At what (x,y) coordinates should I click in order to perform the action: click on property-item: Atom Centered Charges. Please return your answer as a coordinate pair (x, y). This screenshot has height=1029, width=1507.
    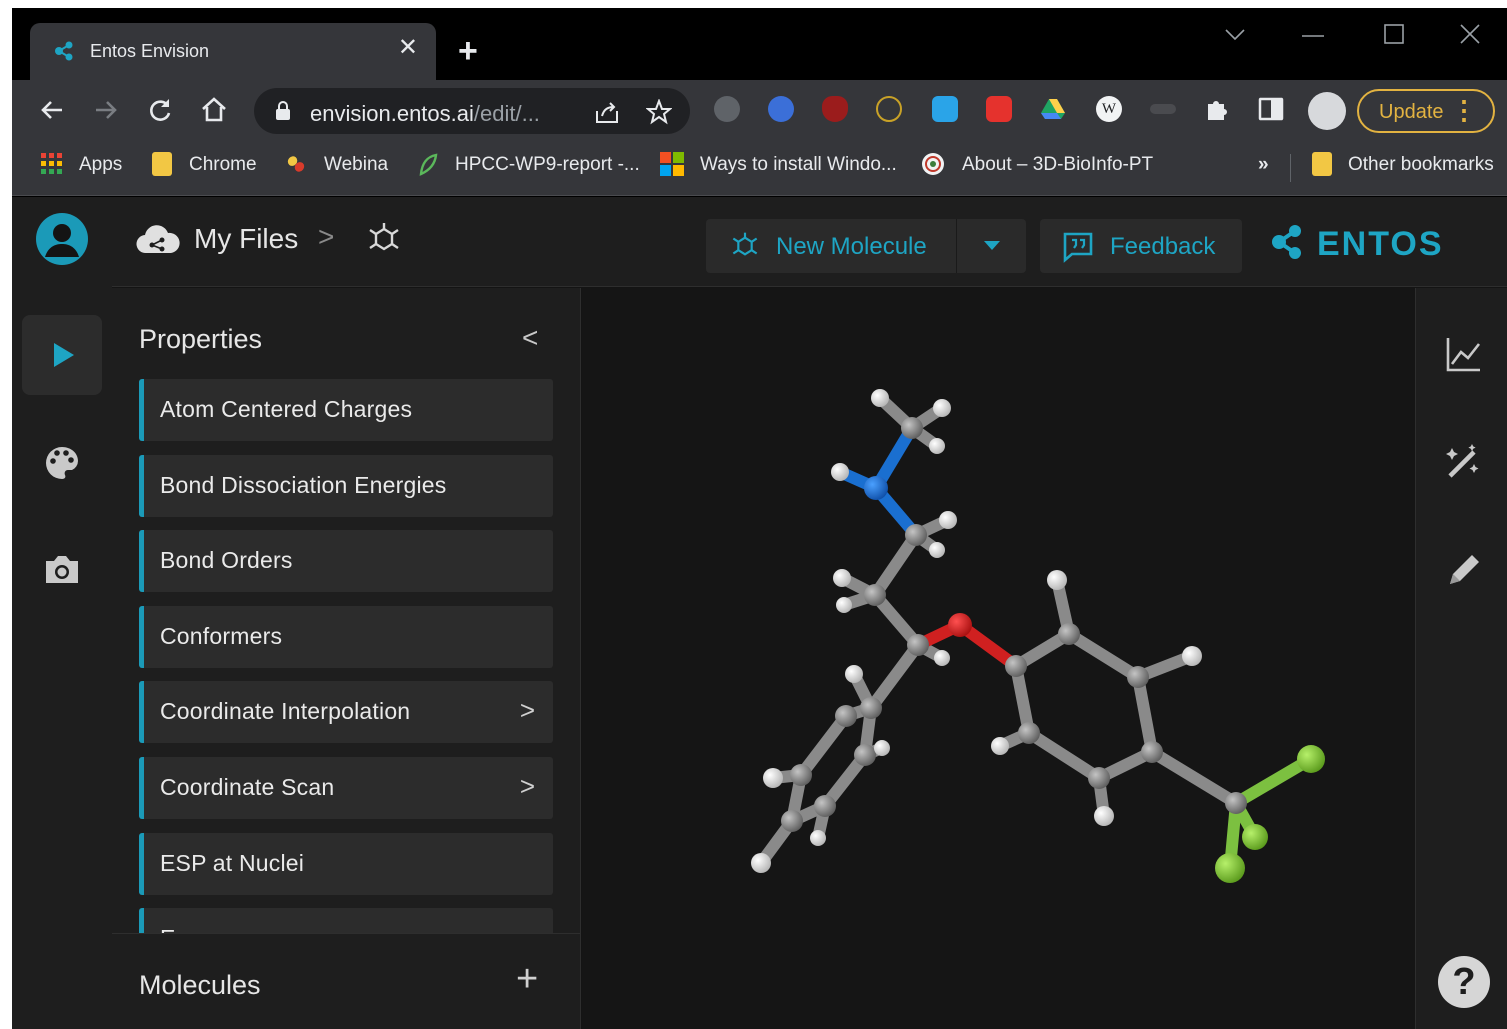
    Looking at the image, I should click on (346, 410).